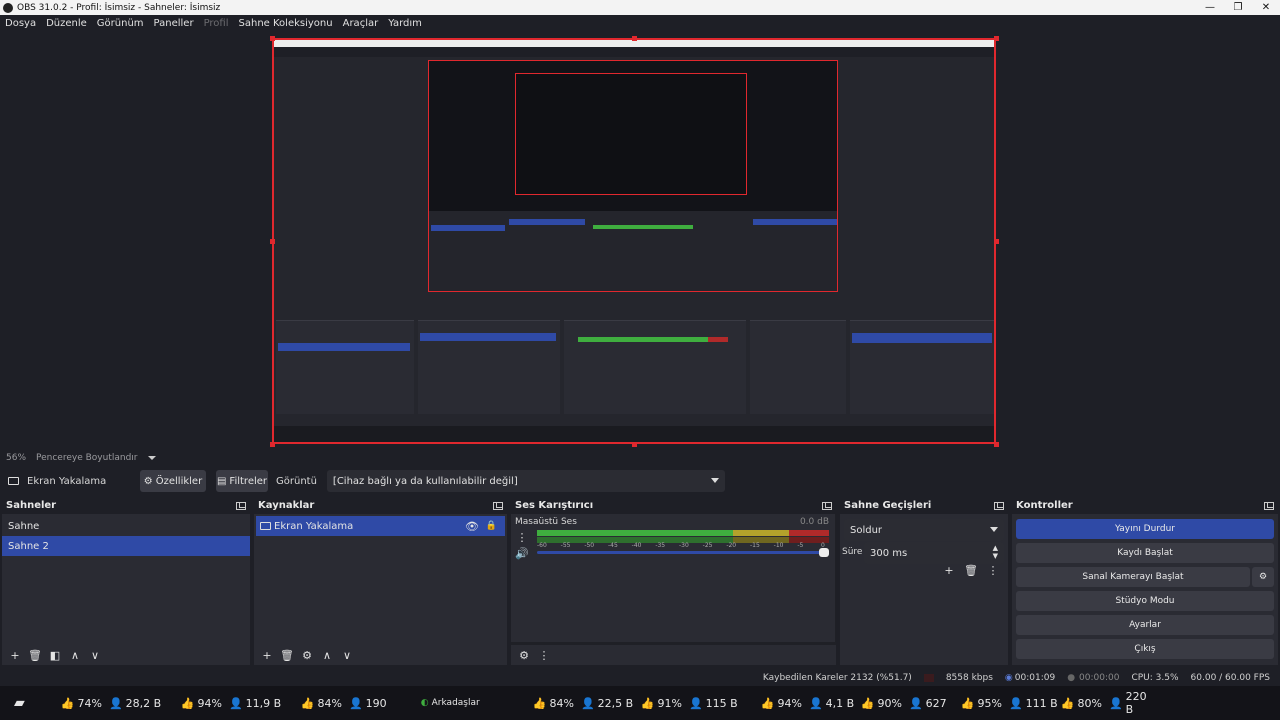  Describe the element at coordinates (1210, 7) in the screenshot. I see `minimize-button: —` at that location.